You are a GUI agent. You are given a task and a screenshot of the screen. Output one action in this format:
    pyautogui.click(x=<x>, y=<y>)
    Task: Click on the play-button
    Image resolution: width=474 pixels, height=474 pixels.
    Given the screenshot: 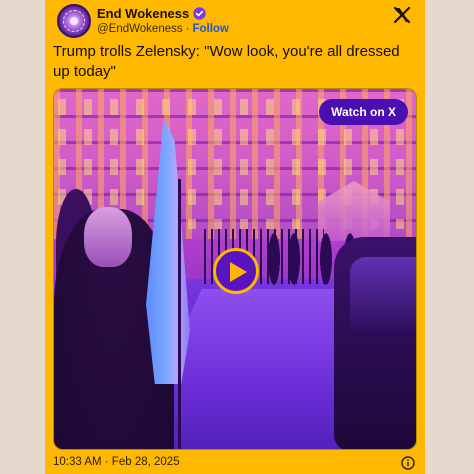 What is the action you would take?
    pyautogui.click(x=236, y=271)
    